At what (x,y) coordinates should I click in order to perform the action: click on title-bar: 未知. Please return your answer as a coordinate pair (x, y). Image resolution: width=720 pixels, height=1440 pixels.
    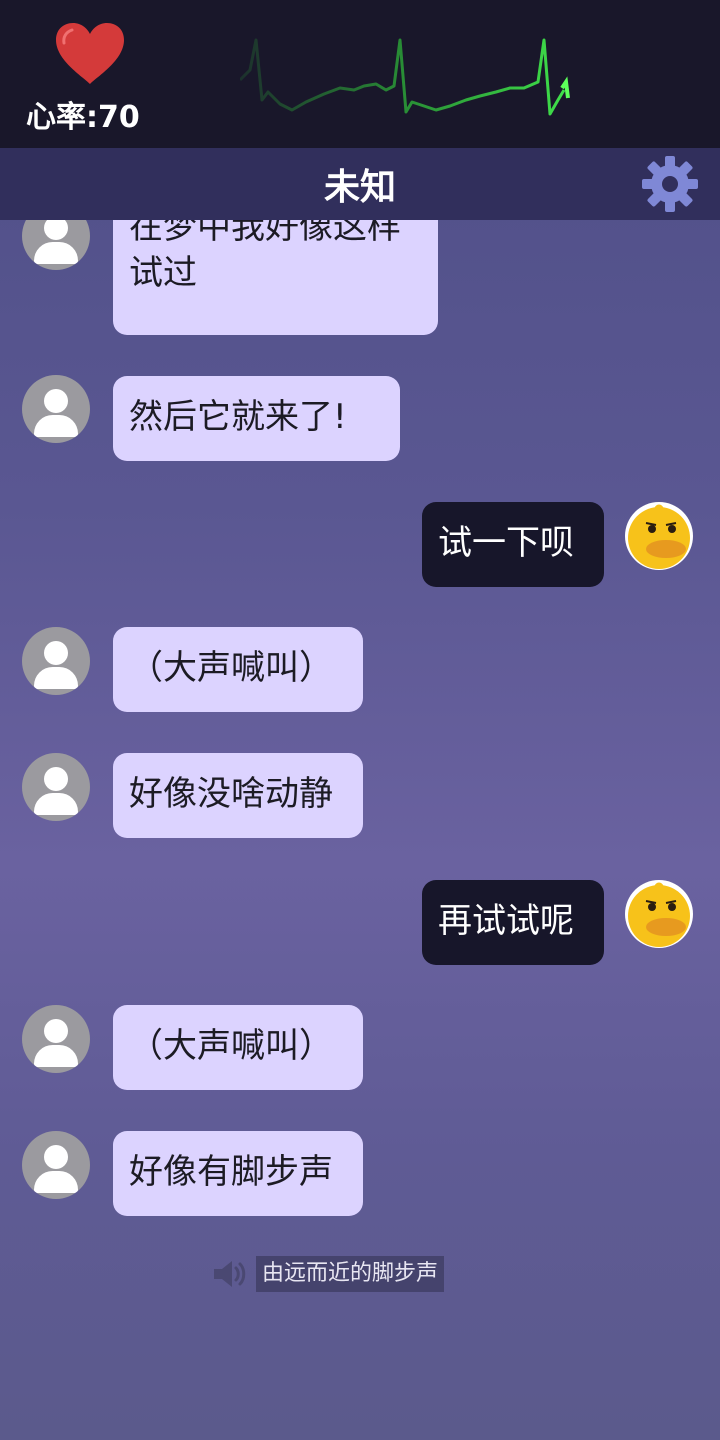
    Looking at the image, I should click on (360, 184).